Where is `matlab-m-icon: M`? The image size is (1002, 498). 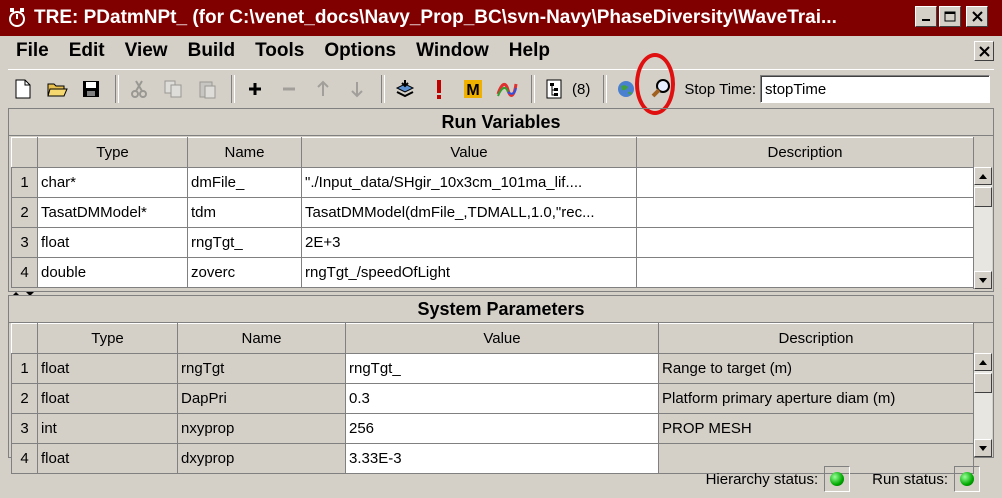 matlab-m-icon: M is located at coordinates (473, 89).